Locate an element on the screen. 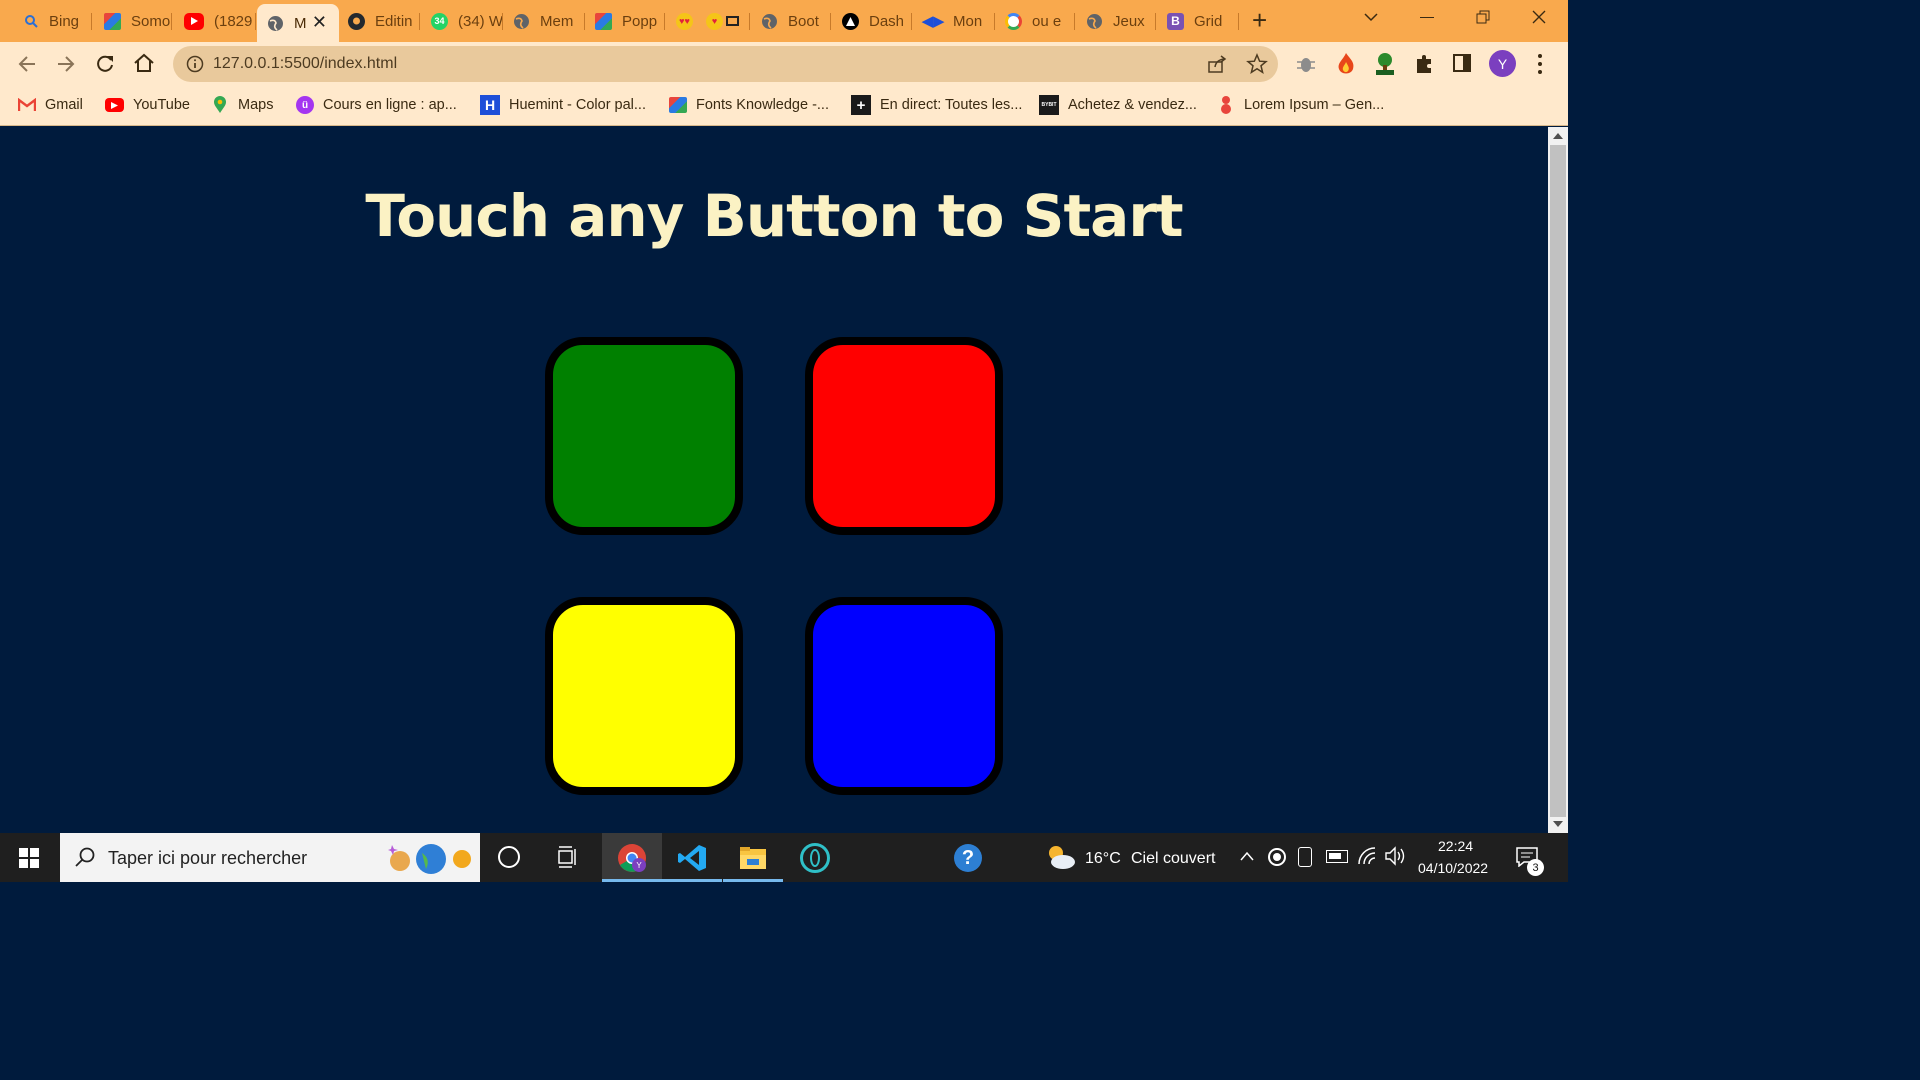  youtube-icon is located at coordinates (114, 105).